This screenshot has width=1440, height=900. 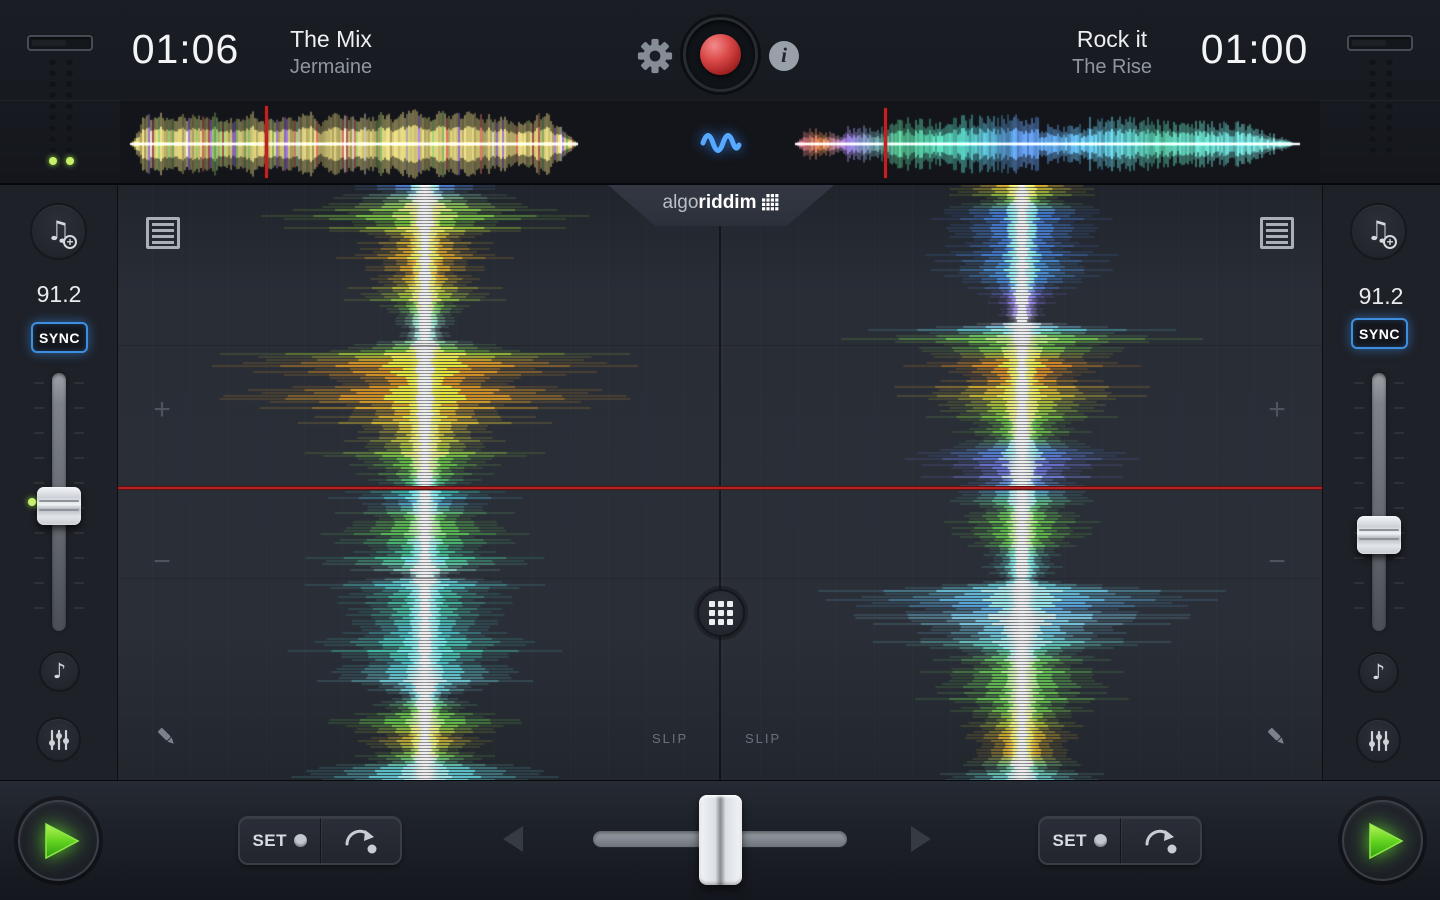 I want to click on deck-b-cue-group: SET, so click(x=1120, y=840).